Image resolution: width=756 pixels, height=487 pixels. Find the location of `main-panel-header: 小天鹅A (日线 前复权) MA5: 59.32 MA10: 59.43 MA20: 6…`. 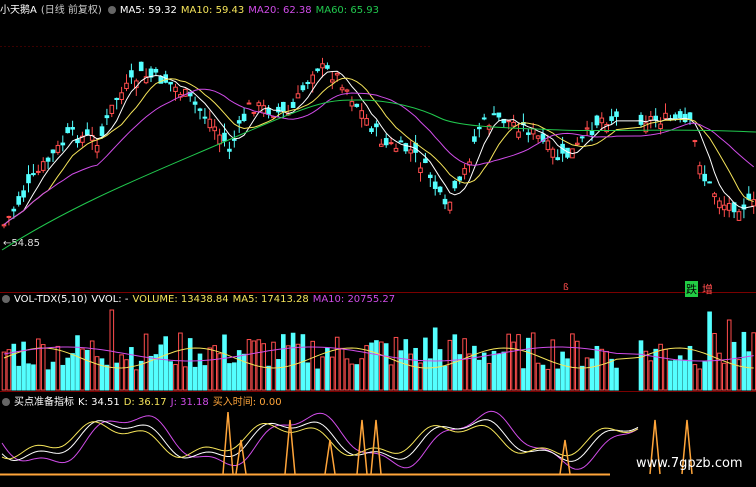

main-panel-header: 小天鹅A (日线 前复权) MA5: 59.32 MA10: 59.43 MA20: 6… is located at coordinates (191, 8).